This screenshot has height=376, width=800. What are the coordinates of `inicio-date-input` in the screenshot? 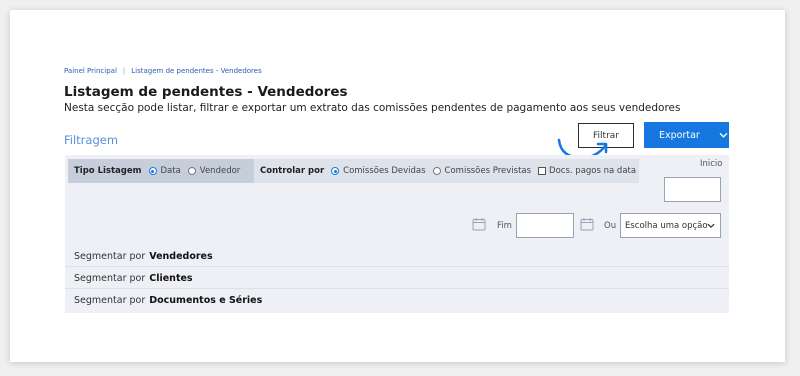 It's located at (692, 189).